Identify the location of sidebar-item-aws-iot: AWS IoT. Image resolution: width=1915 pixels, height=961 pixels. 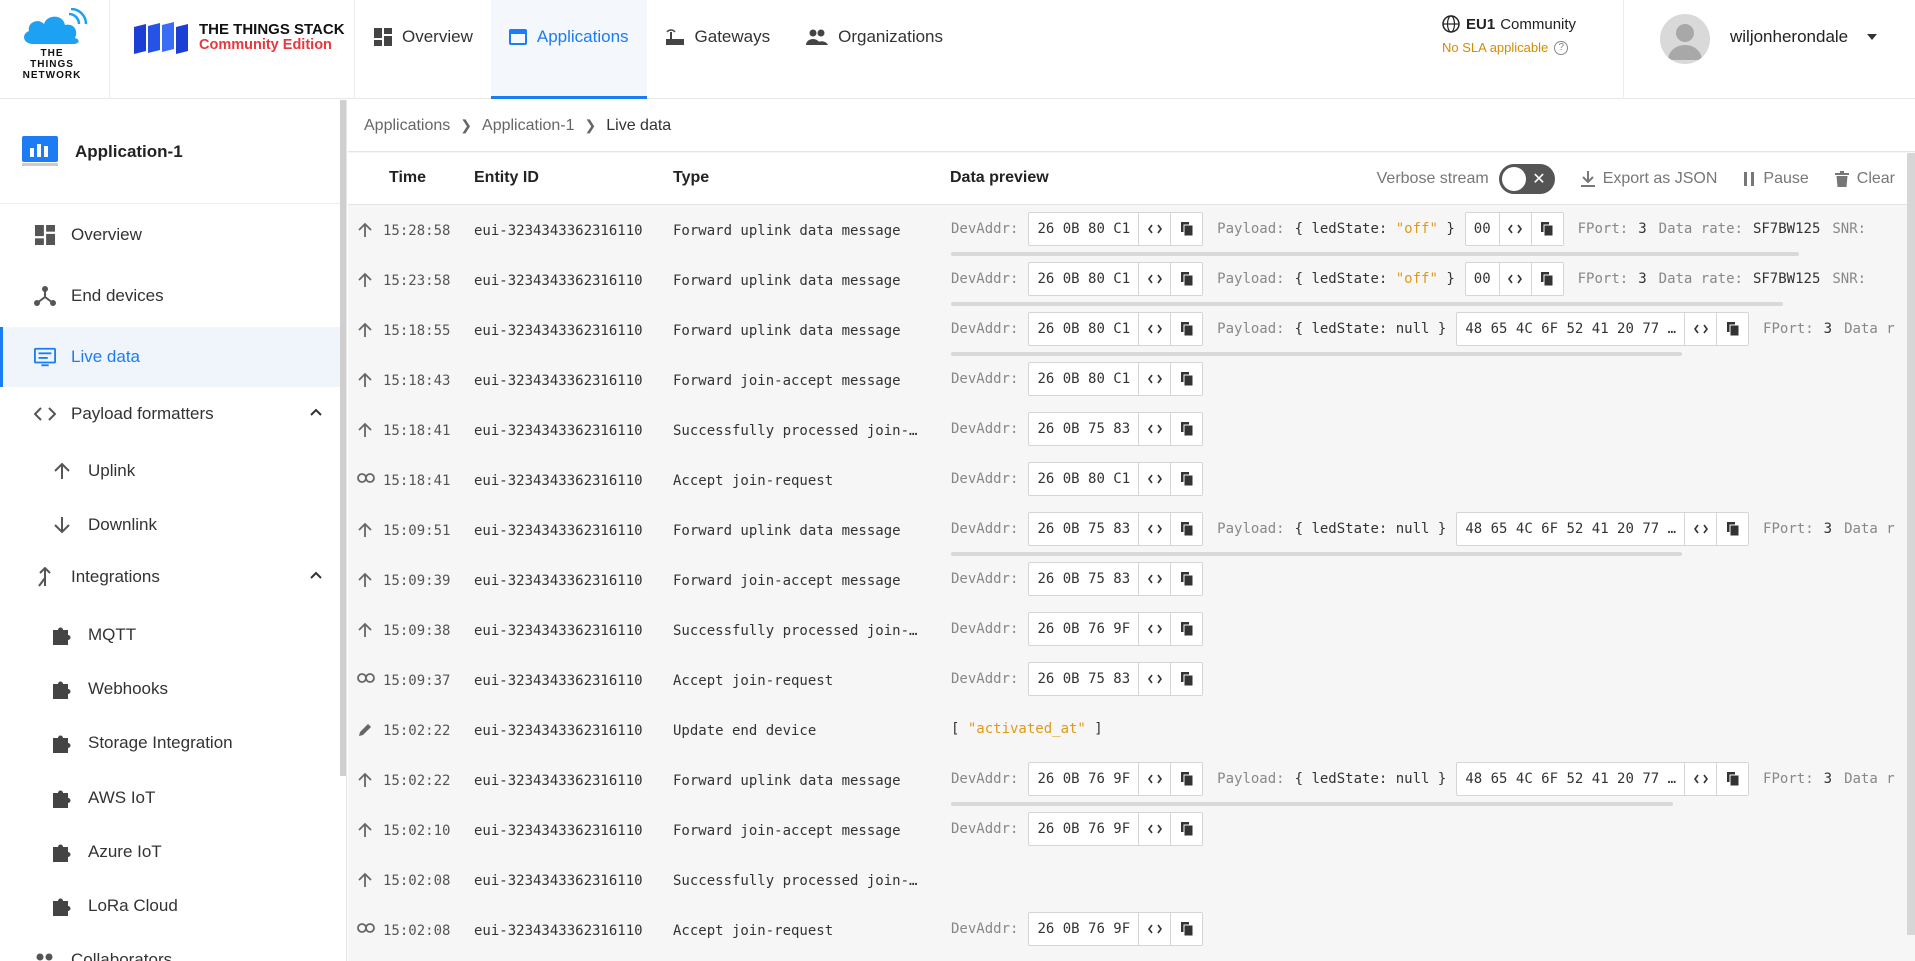
(170, 798).